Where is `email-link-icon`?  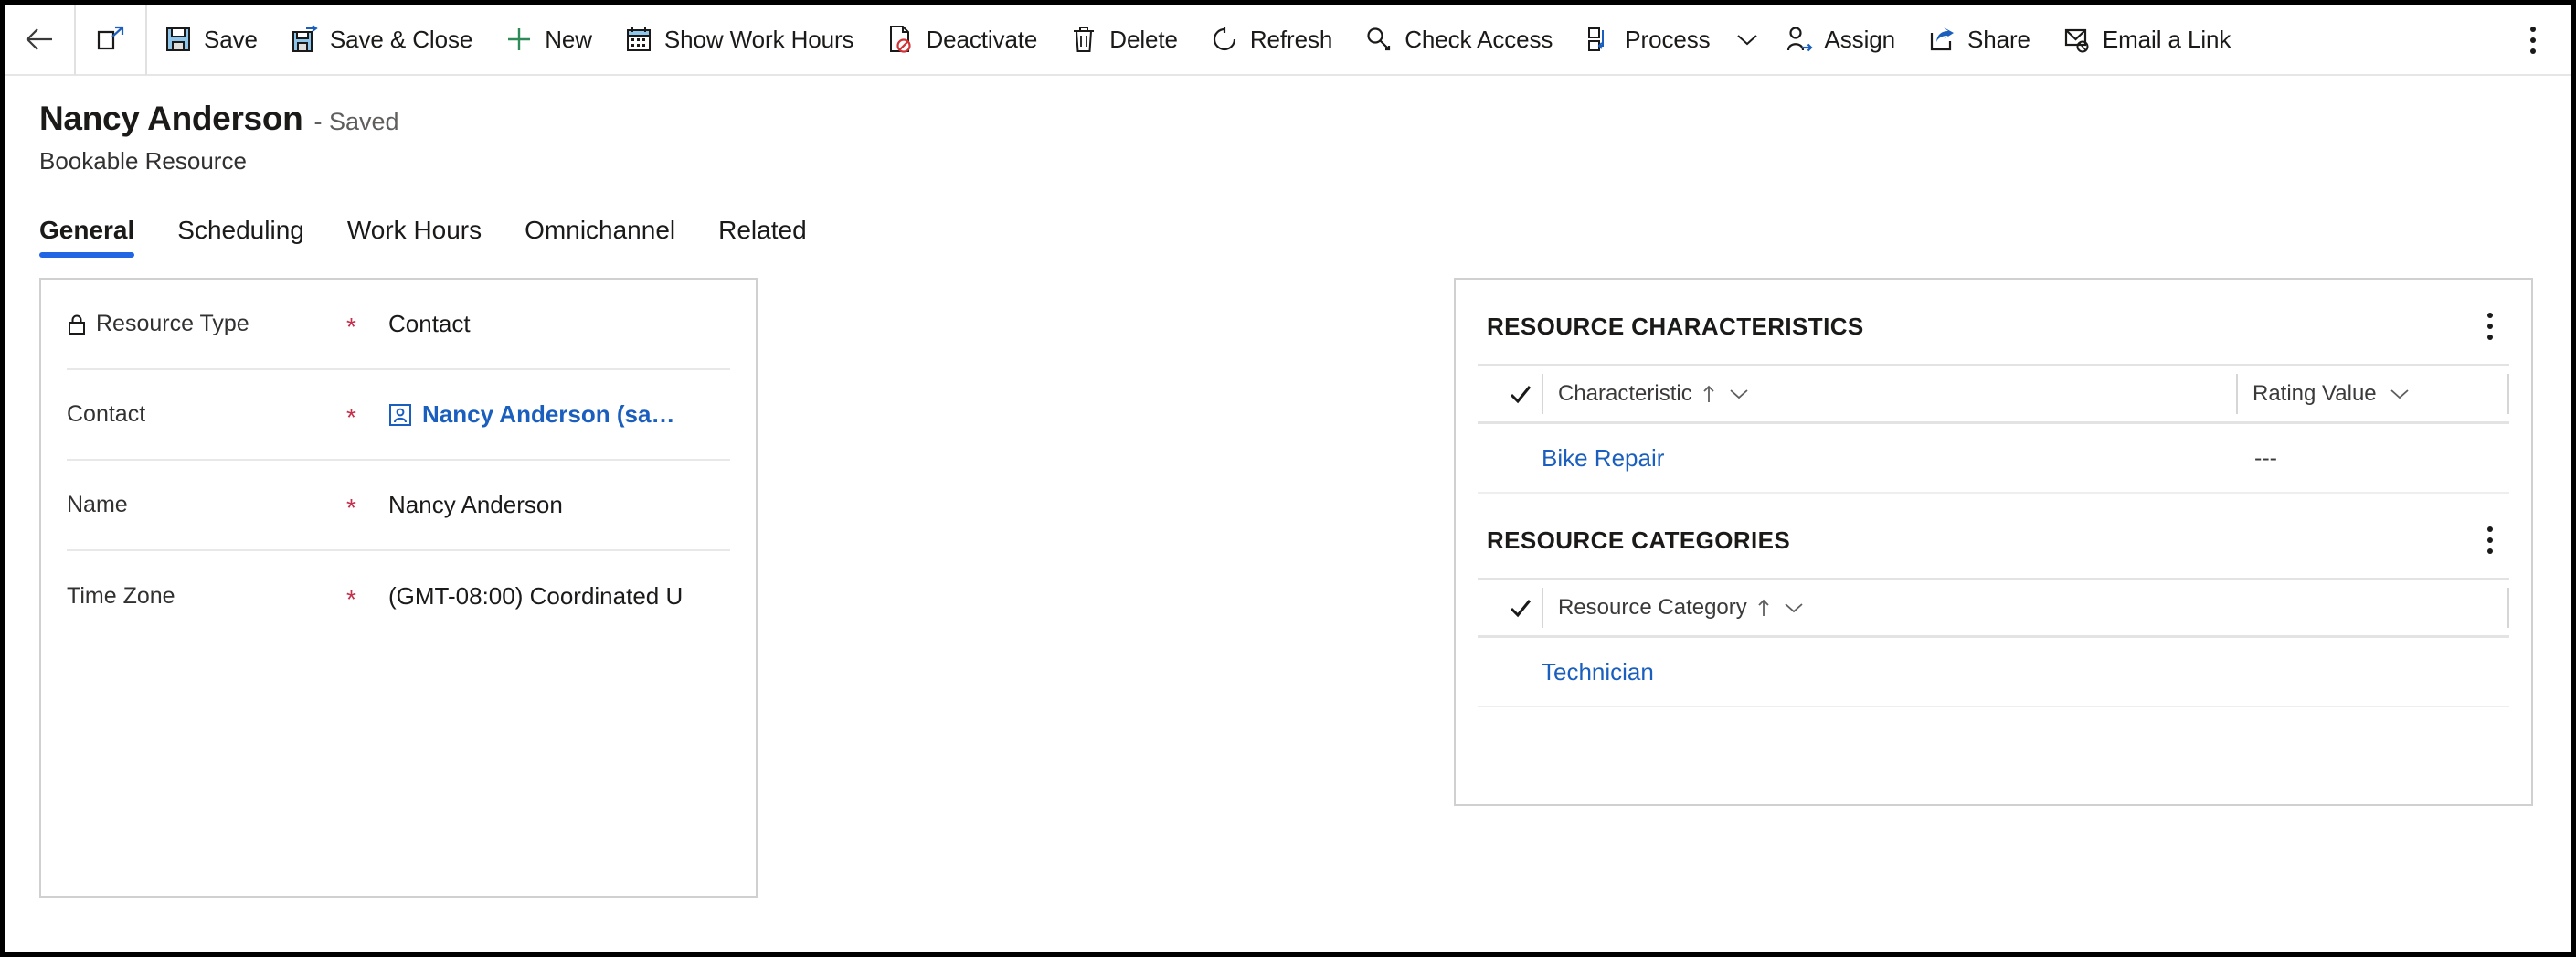 email-link-icon is located at coordinates (2077, 39).